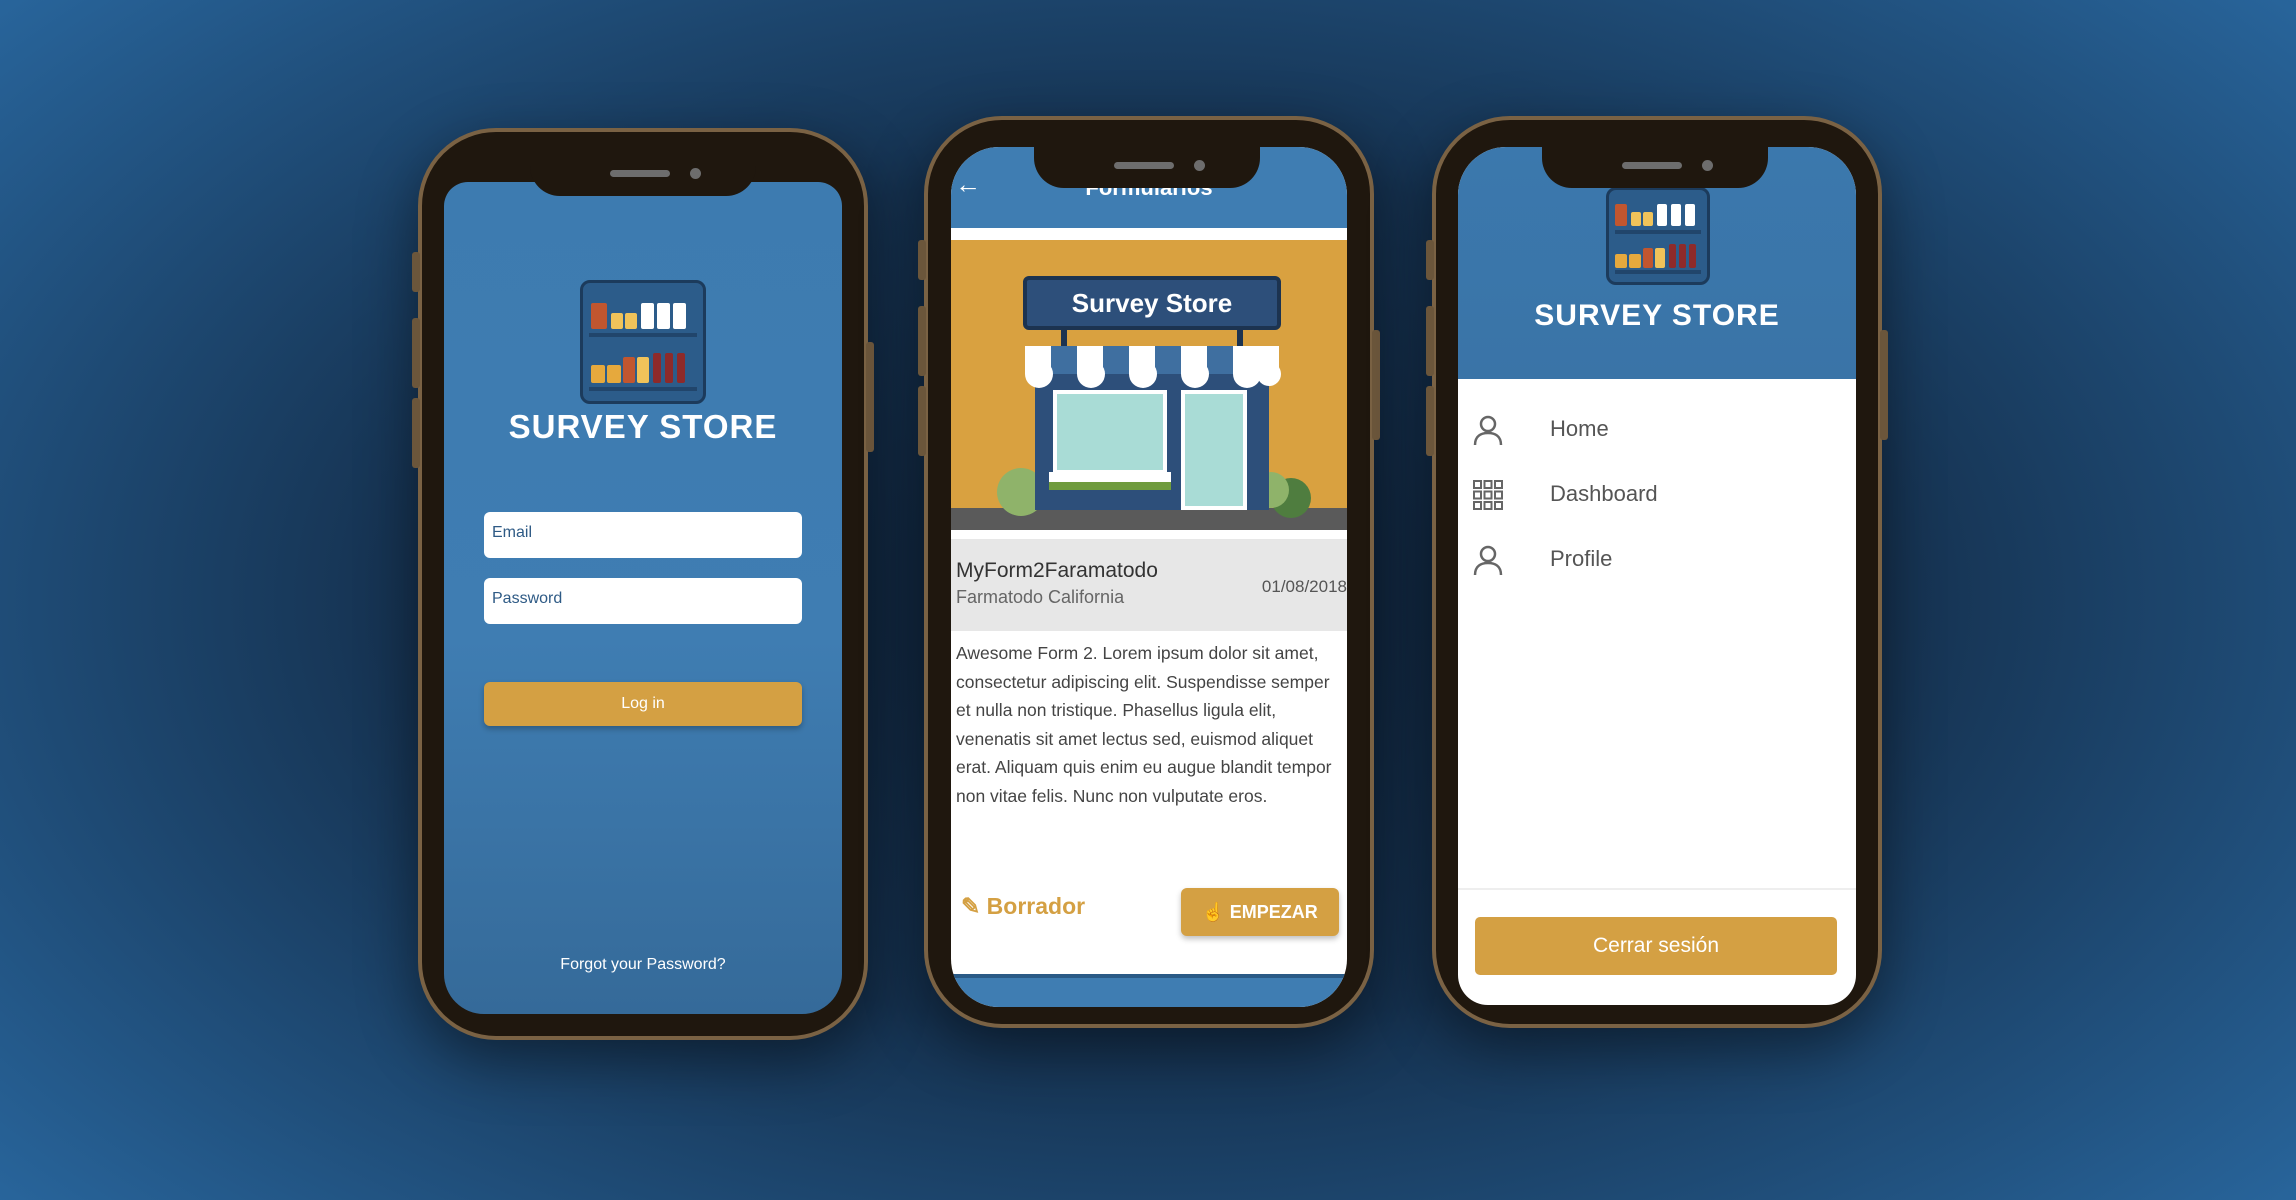 This screenshot has height=1200, width=2296. I want to click on store-illustration: Survey Store, so click(1149, 385).